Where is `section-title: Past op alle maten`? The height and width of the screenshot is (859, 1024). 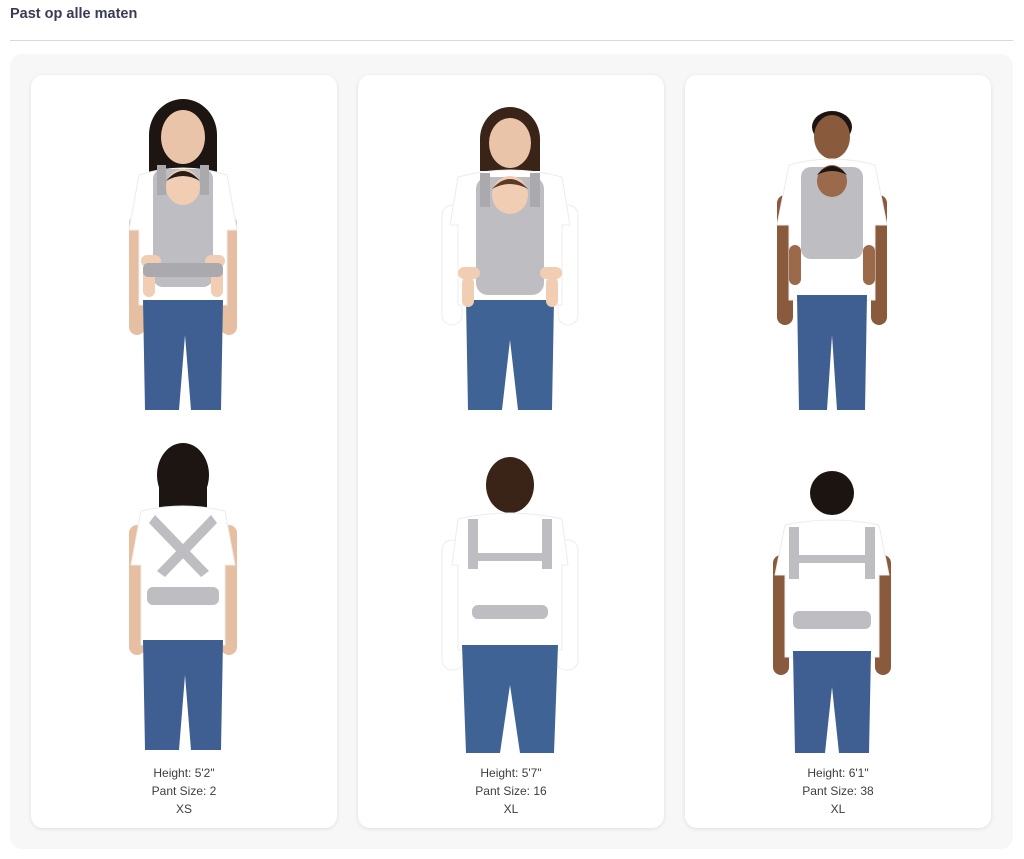
section-title: Past op alle maten is located at coordinates (74, 14).